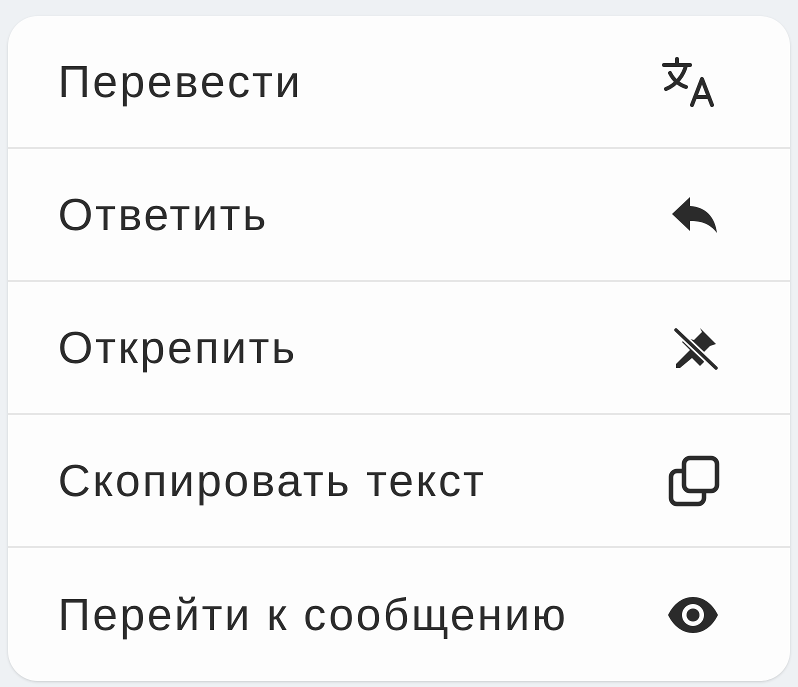 The width and height of the screenshot is (798, 687). Describe the element at coordinates (695, 214) in the screenshot. I see `reply-icon` at that location.